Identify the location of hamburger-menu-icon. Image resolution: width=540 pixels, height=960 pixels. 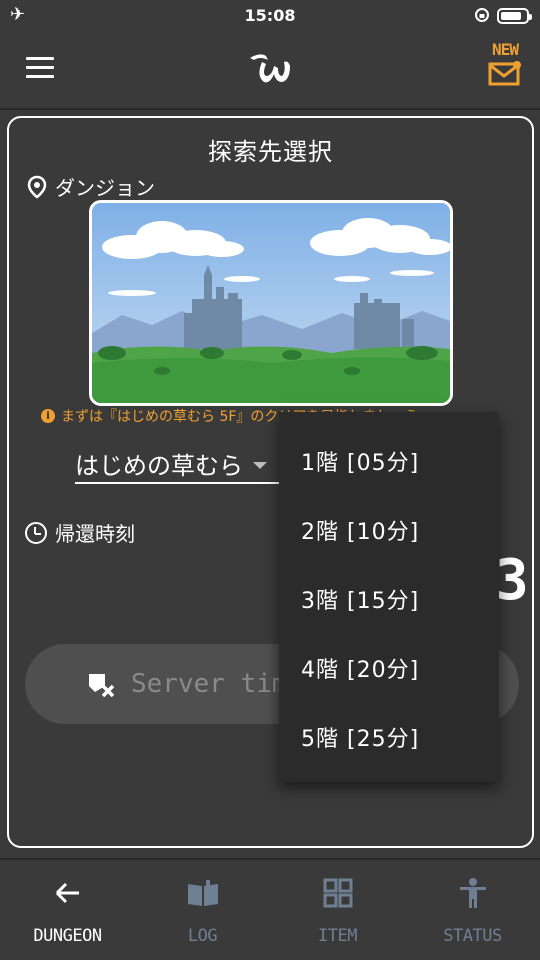
(40, 68).